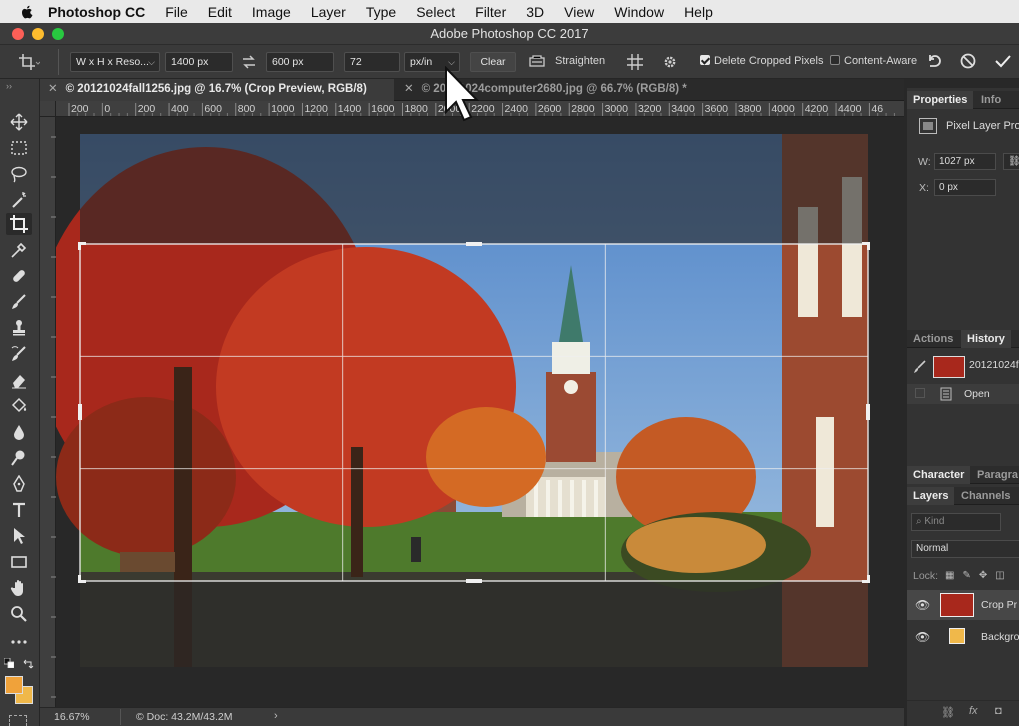 The image size is (1019, 726). What do you see at coordinates (963, 394) in the screenshot?
I see `history-state: Open` at bounding box center [963, 394].